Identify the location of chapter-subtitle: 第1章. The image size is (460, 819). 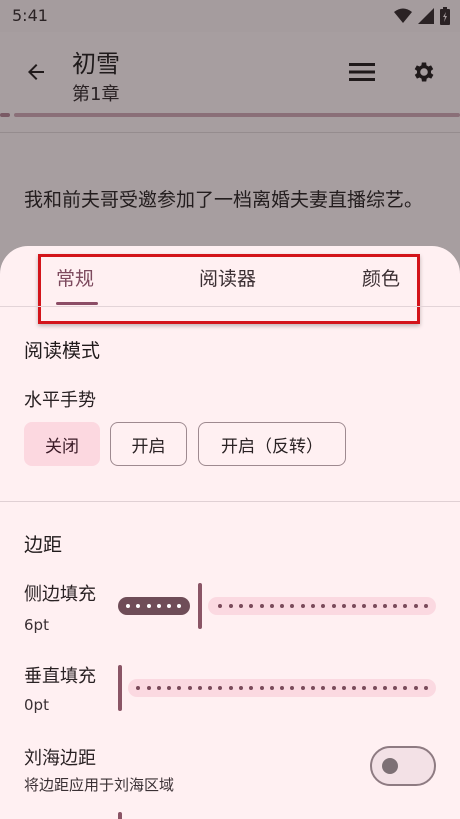
(96, 94).